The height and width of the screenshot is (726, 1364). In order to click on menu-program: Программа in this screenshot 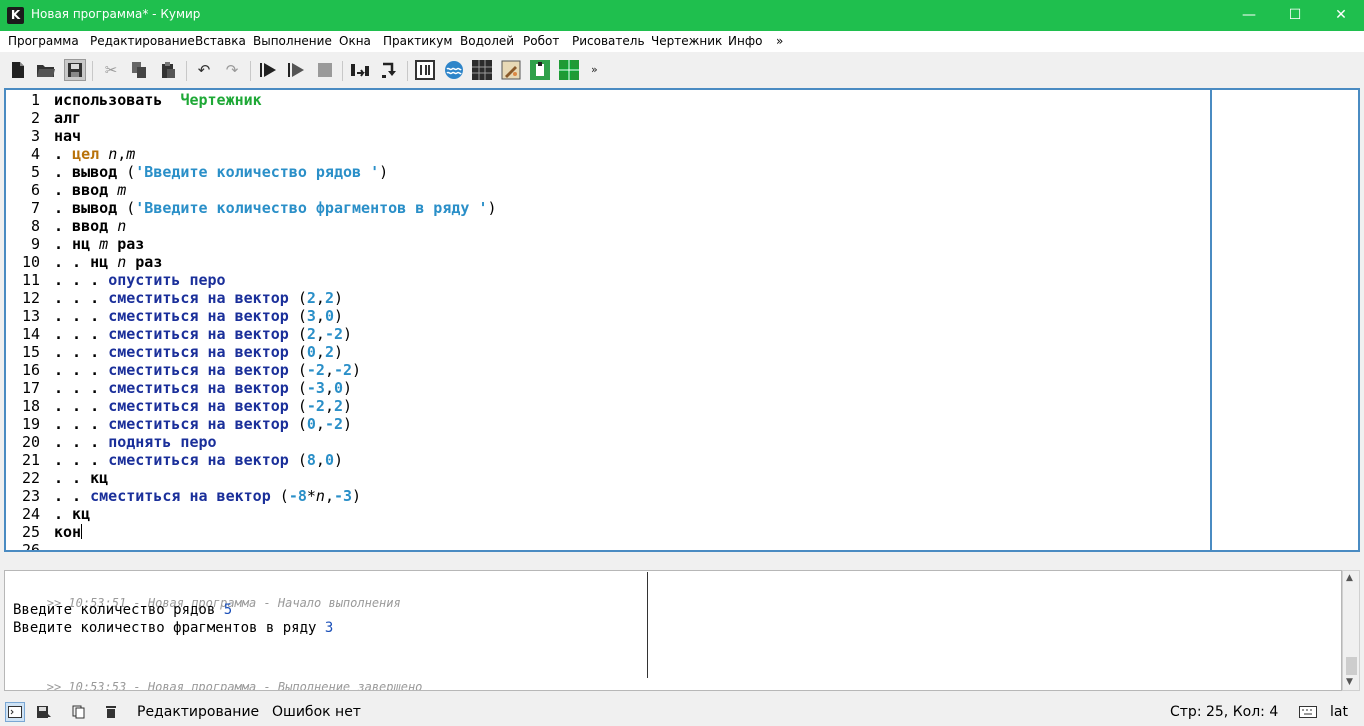, I will do `click(43, 41)`.